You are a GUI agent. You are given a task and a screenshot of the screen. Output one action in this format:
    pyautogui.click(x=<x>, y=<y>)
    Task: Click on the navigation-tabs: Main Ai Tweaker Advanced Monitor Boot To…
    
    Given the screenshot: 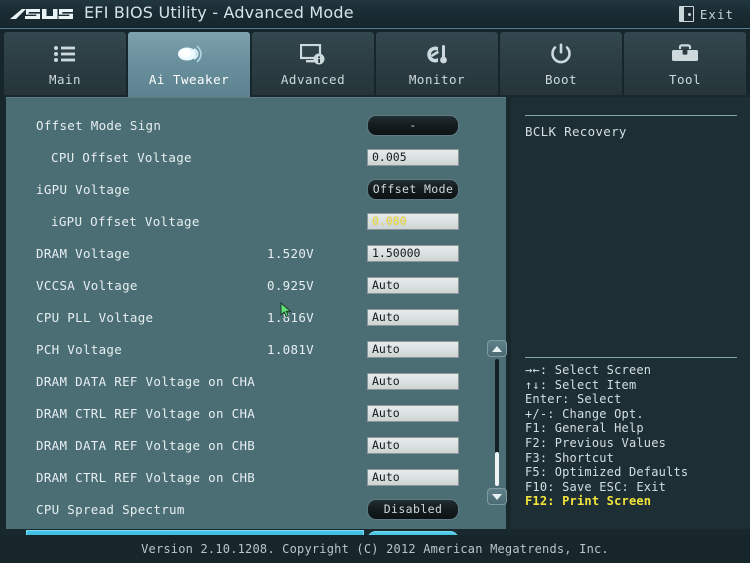 What is the action you would take?
    pyautogui.click(x=375, y=63)
    